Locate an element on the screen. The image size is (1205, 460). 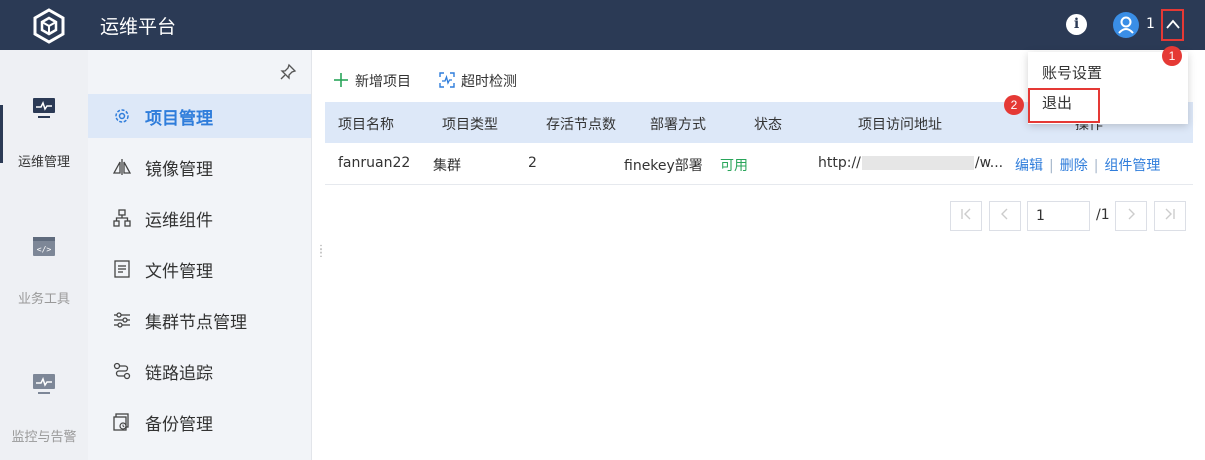
sidebar-item-label: 镜像管理 is located at coordinates (179, 170).